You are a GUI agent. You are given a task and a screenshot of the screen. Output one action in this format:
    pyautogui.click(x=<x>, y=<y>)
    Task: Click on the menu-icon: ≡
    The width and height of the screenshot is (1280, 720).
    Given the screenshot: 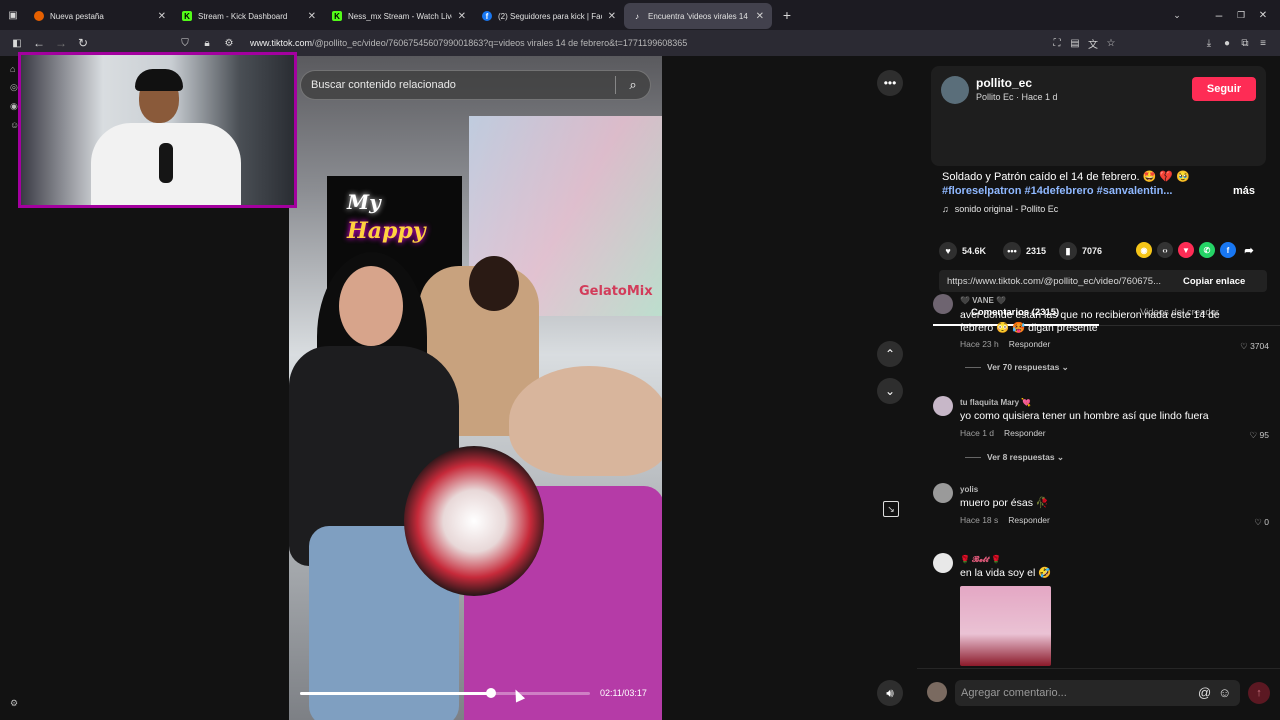 What is the action you would take?
    pyautogui.click(x=1263, y=43)
    